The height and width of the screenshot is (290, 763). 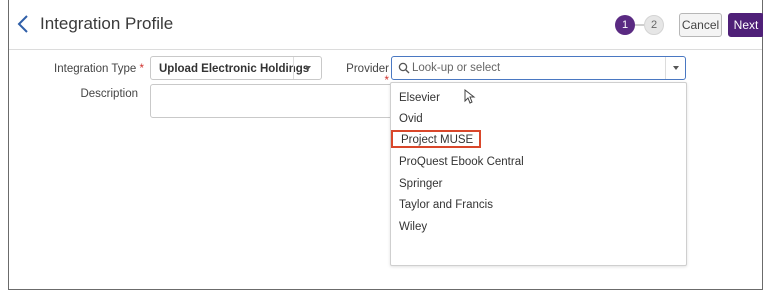 What do you see at coordinates (420, 184) in the screenshot?
I see `option-springer: Springer` at bounding box center [420, 184].